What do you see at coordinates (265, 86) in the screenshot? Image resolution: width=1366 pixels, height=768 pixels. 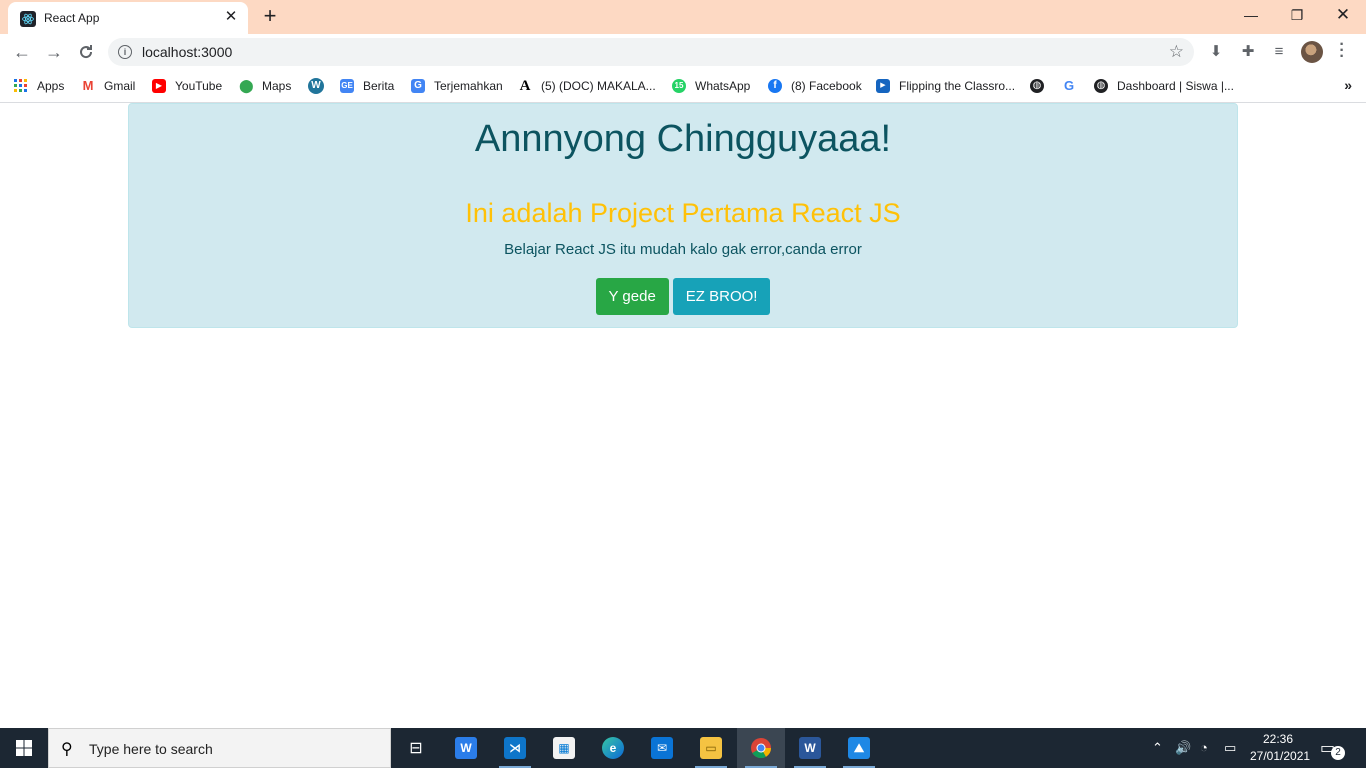 I see `bookmark-maps: ⬤ Maps` at bounding box center [265, 86].